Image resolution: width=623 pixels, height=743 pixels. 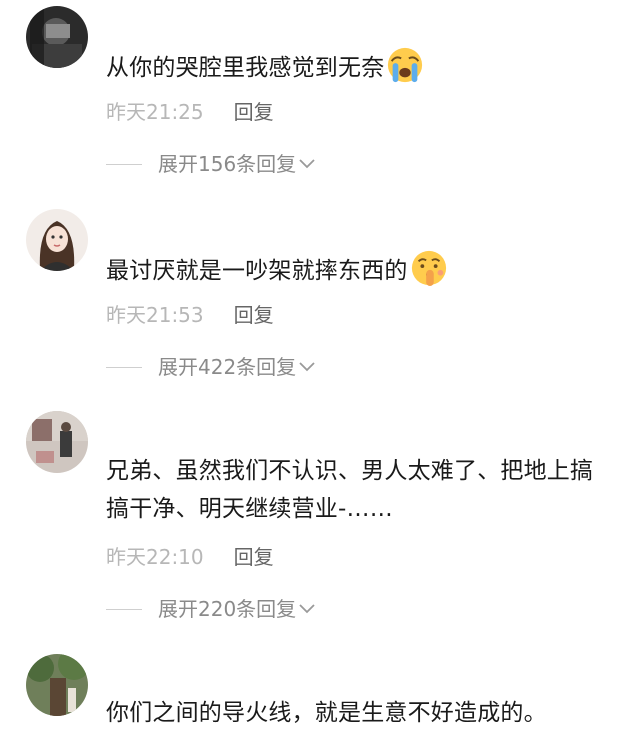 What do you see at coordinates (257, 271) in the screenshot?
I see `comment-text-content: 最讨厌就是一吵架就摔东西的` at bounding box center [257, 271].